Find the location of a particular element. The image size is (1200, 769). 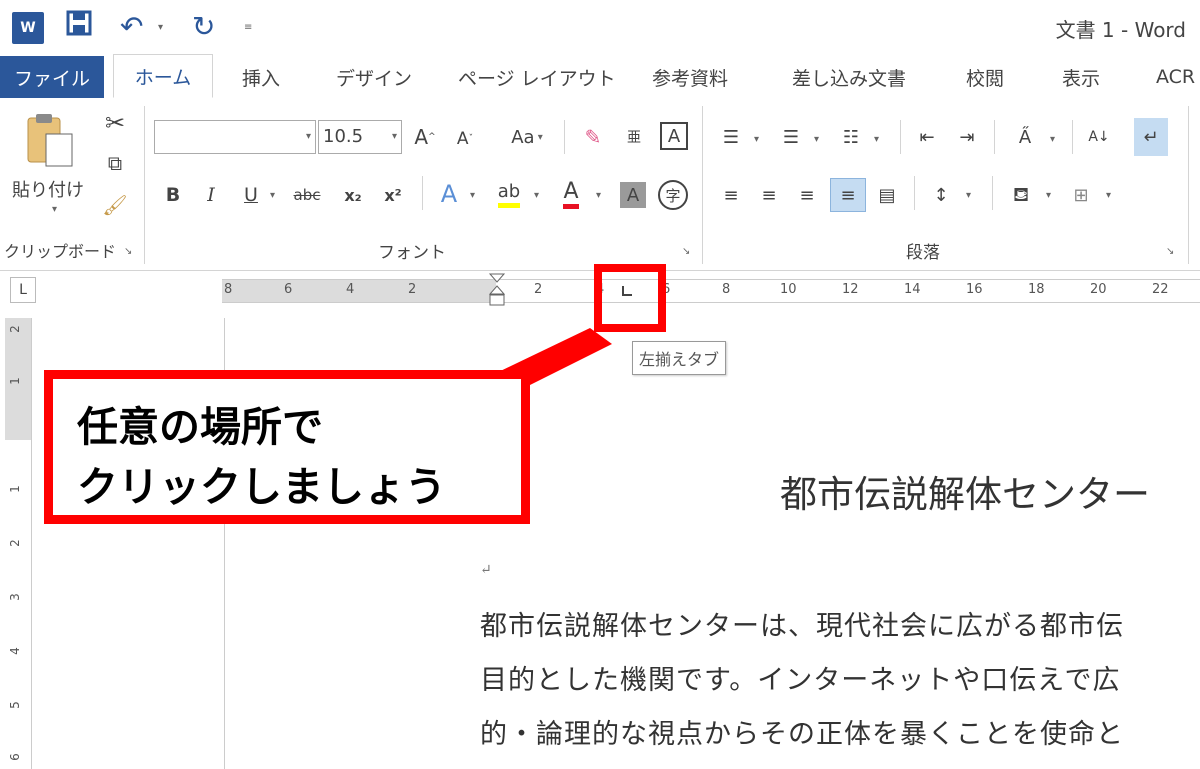

increase-indent-icon: ⇥ is located at coordinates (967, 137).